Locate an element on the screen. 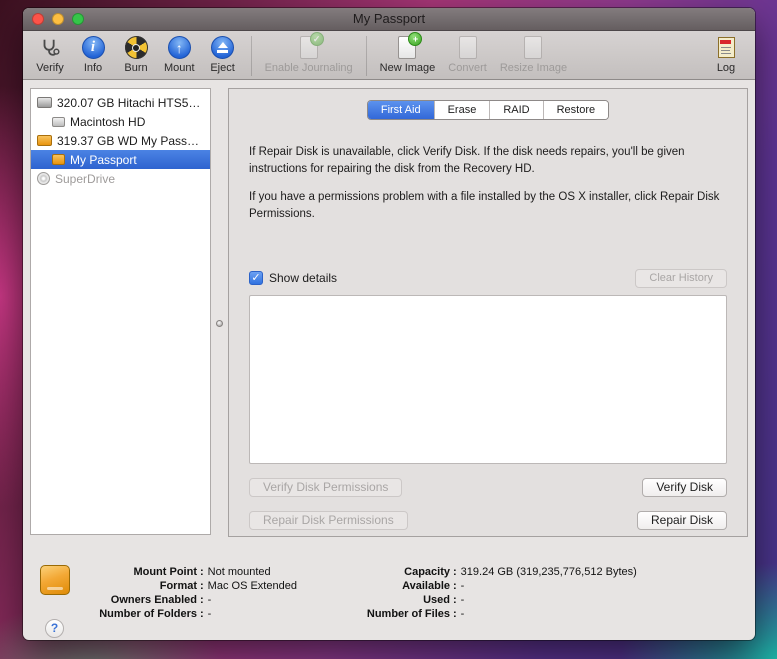 The height and width of the screenshot is (659, 777). info-row: Mount Point: Not mounted is located at coordinates (202, 572).